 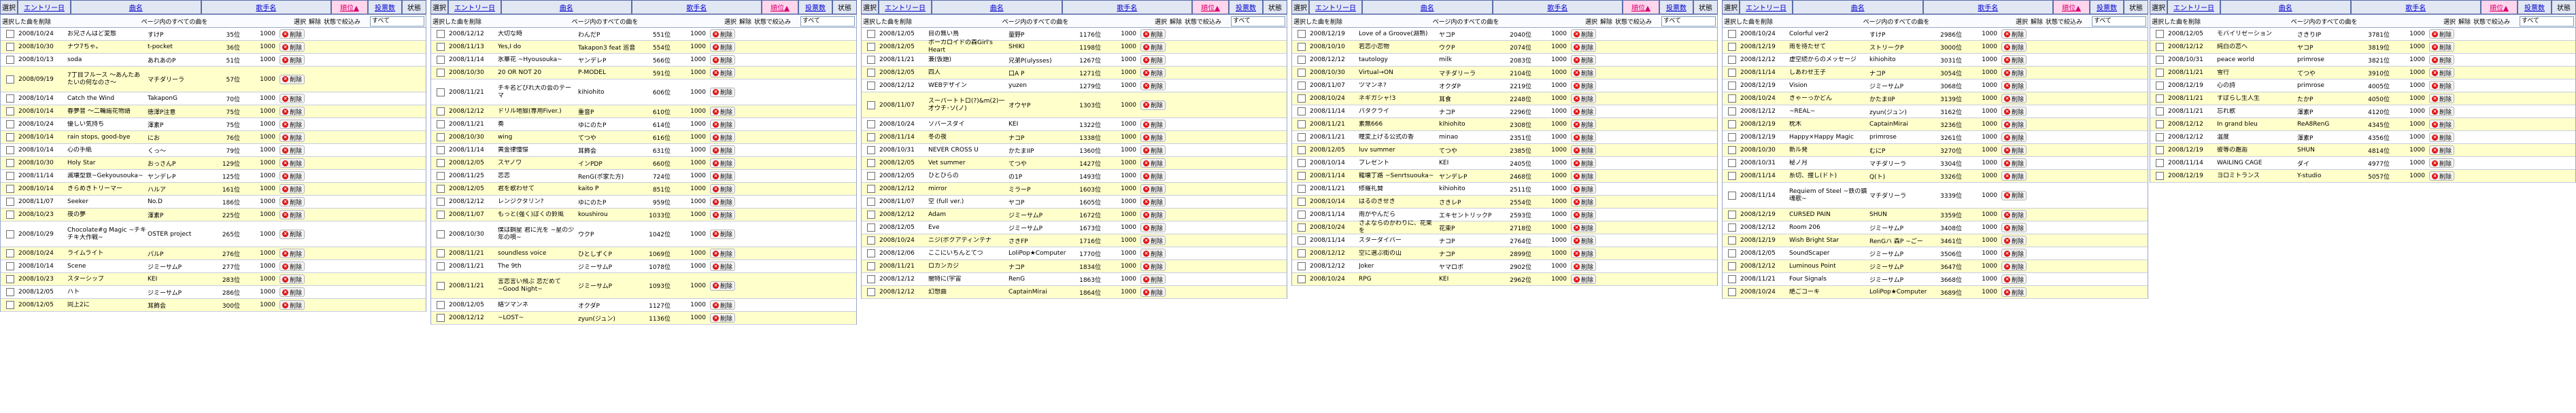 What do you see at coordinates (266, 7) in the screenshot?
I see `header-artist-link: 歌手名` at bounding box center [266, 7].